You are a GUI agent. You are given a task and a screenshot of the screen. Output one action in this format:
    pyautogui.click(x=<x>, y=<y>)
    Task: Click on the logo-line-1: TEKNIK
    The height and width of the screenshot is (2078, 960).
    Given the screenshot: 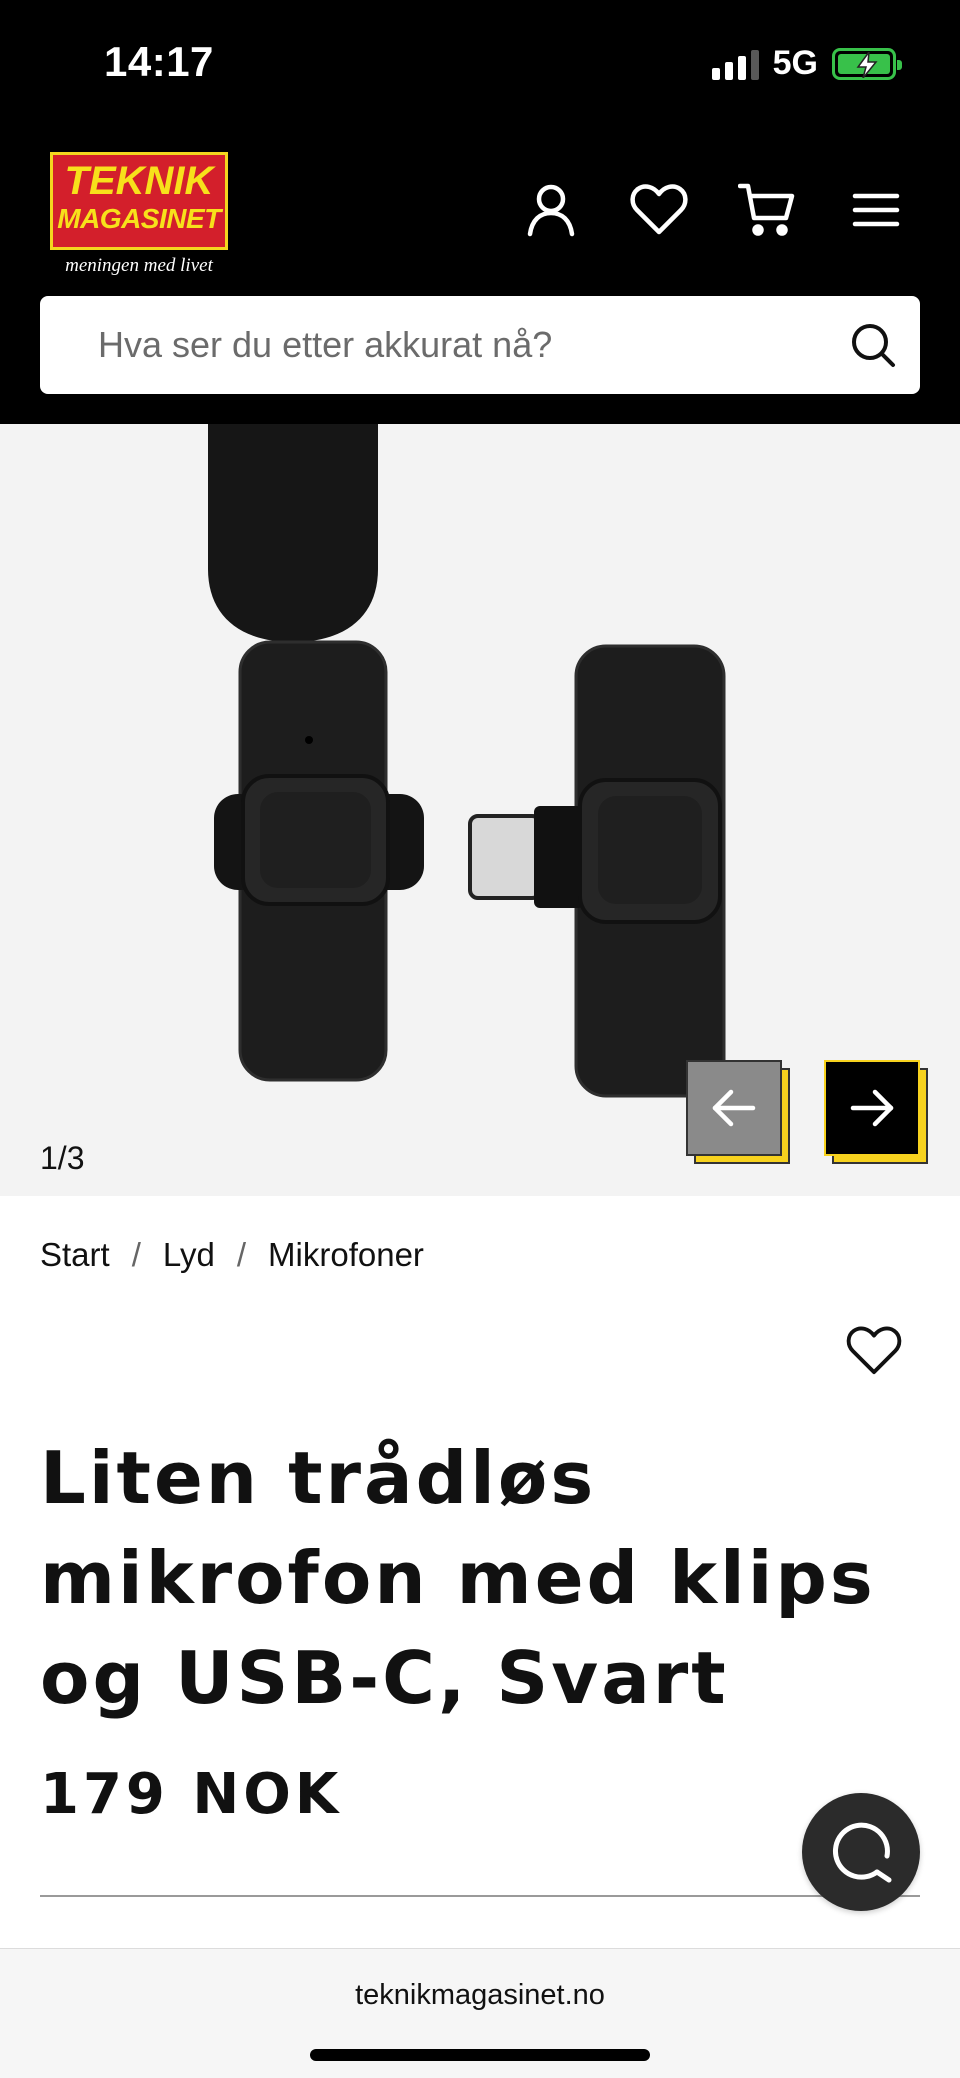 What is the action you would take?
    pyautogui.click(x=139, y=181)
    